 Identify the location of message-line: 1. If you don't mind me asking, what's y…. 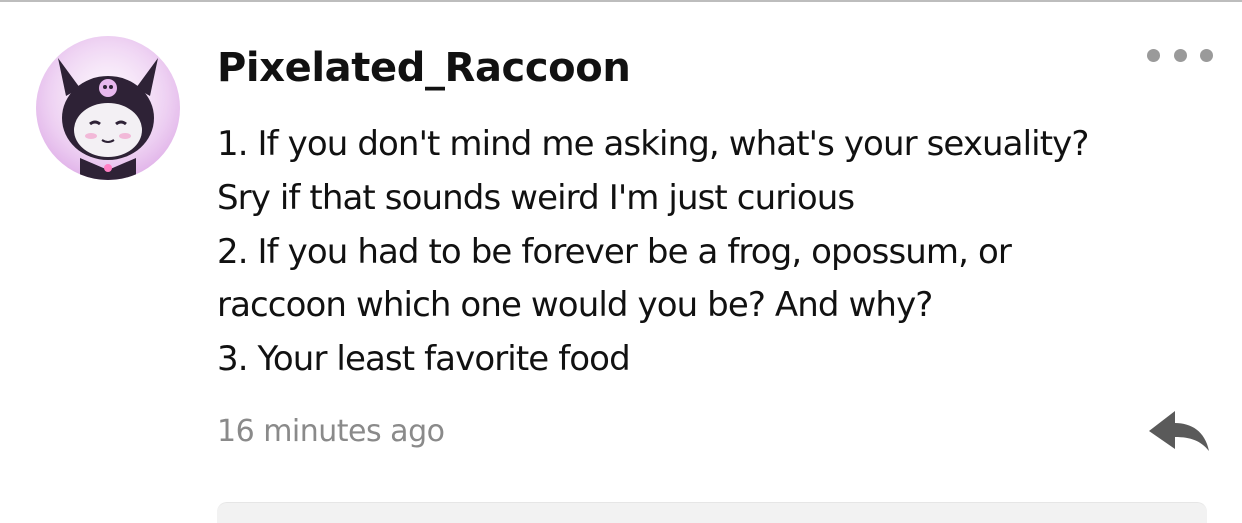
(653, 144).